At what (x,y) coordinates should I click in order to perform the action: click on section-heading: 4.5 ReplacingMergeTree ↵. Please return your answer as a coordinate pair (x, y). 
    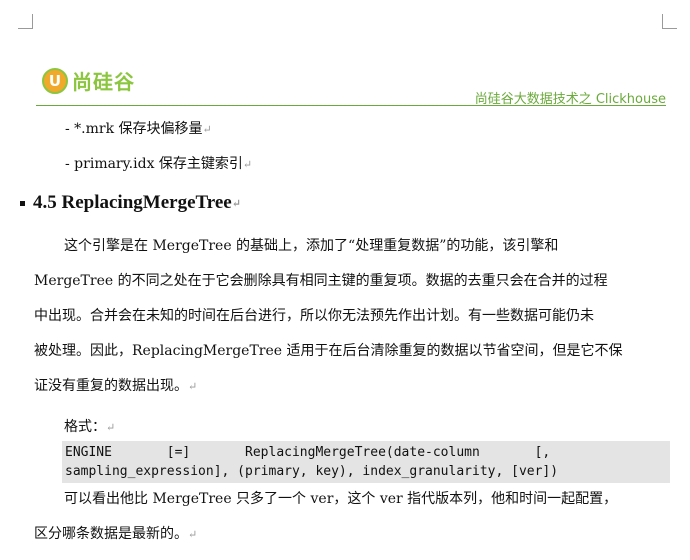
    Looking at the image, I should click on (130, 203).